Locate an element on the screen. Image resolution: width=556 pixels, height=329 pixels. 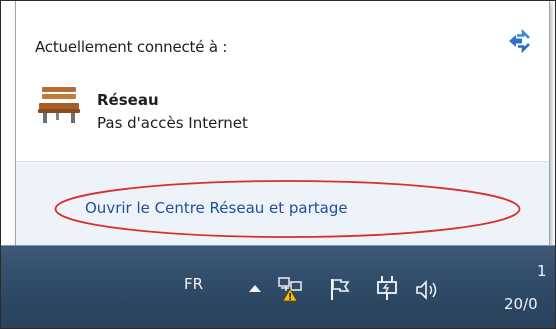
refresh-arrows-icon is located at coordinates (519, 41).